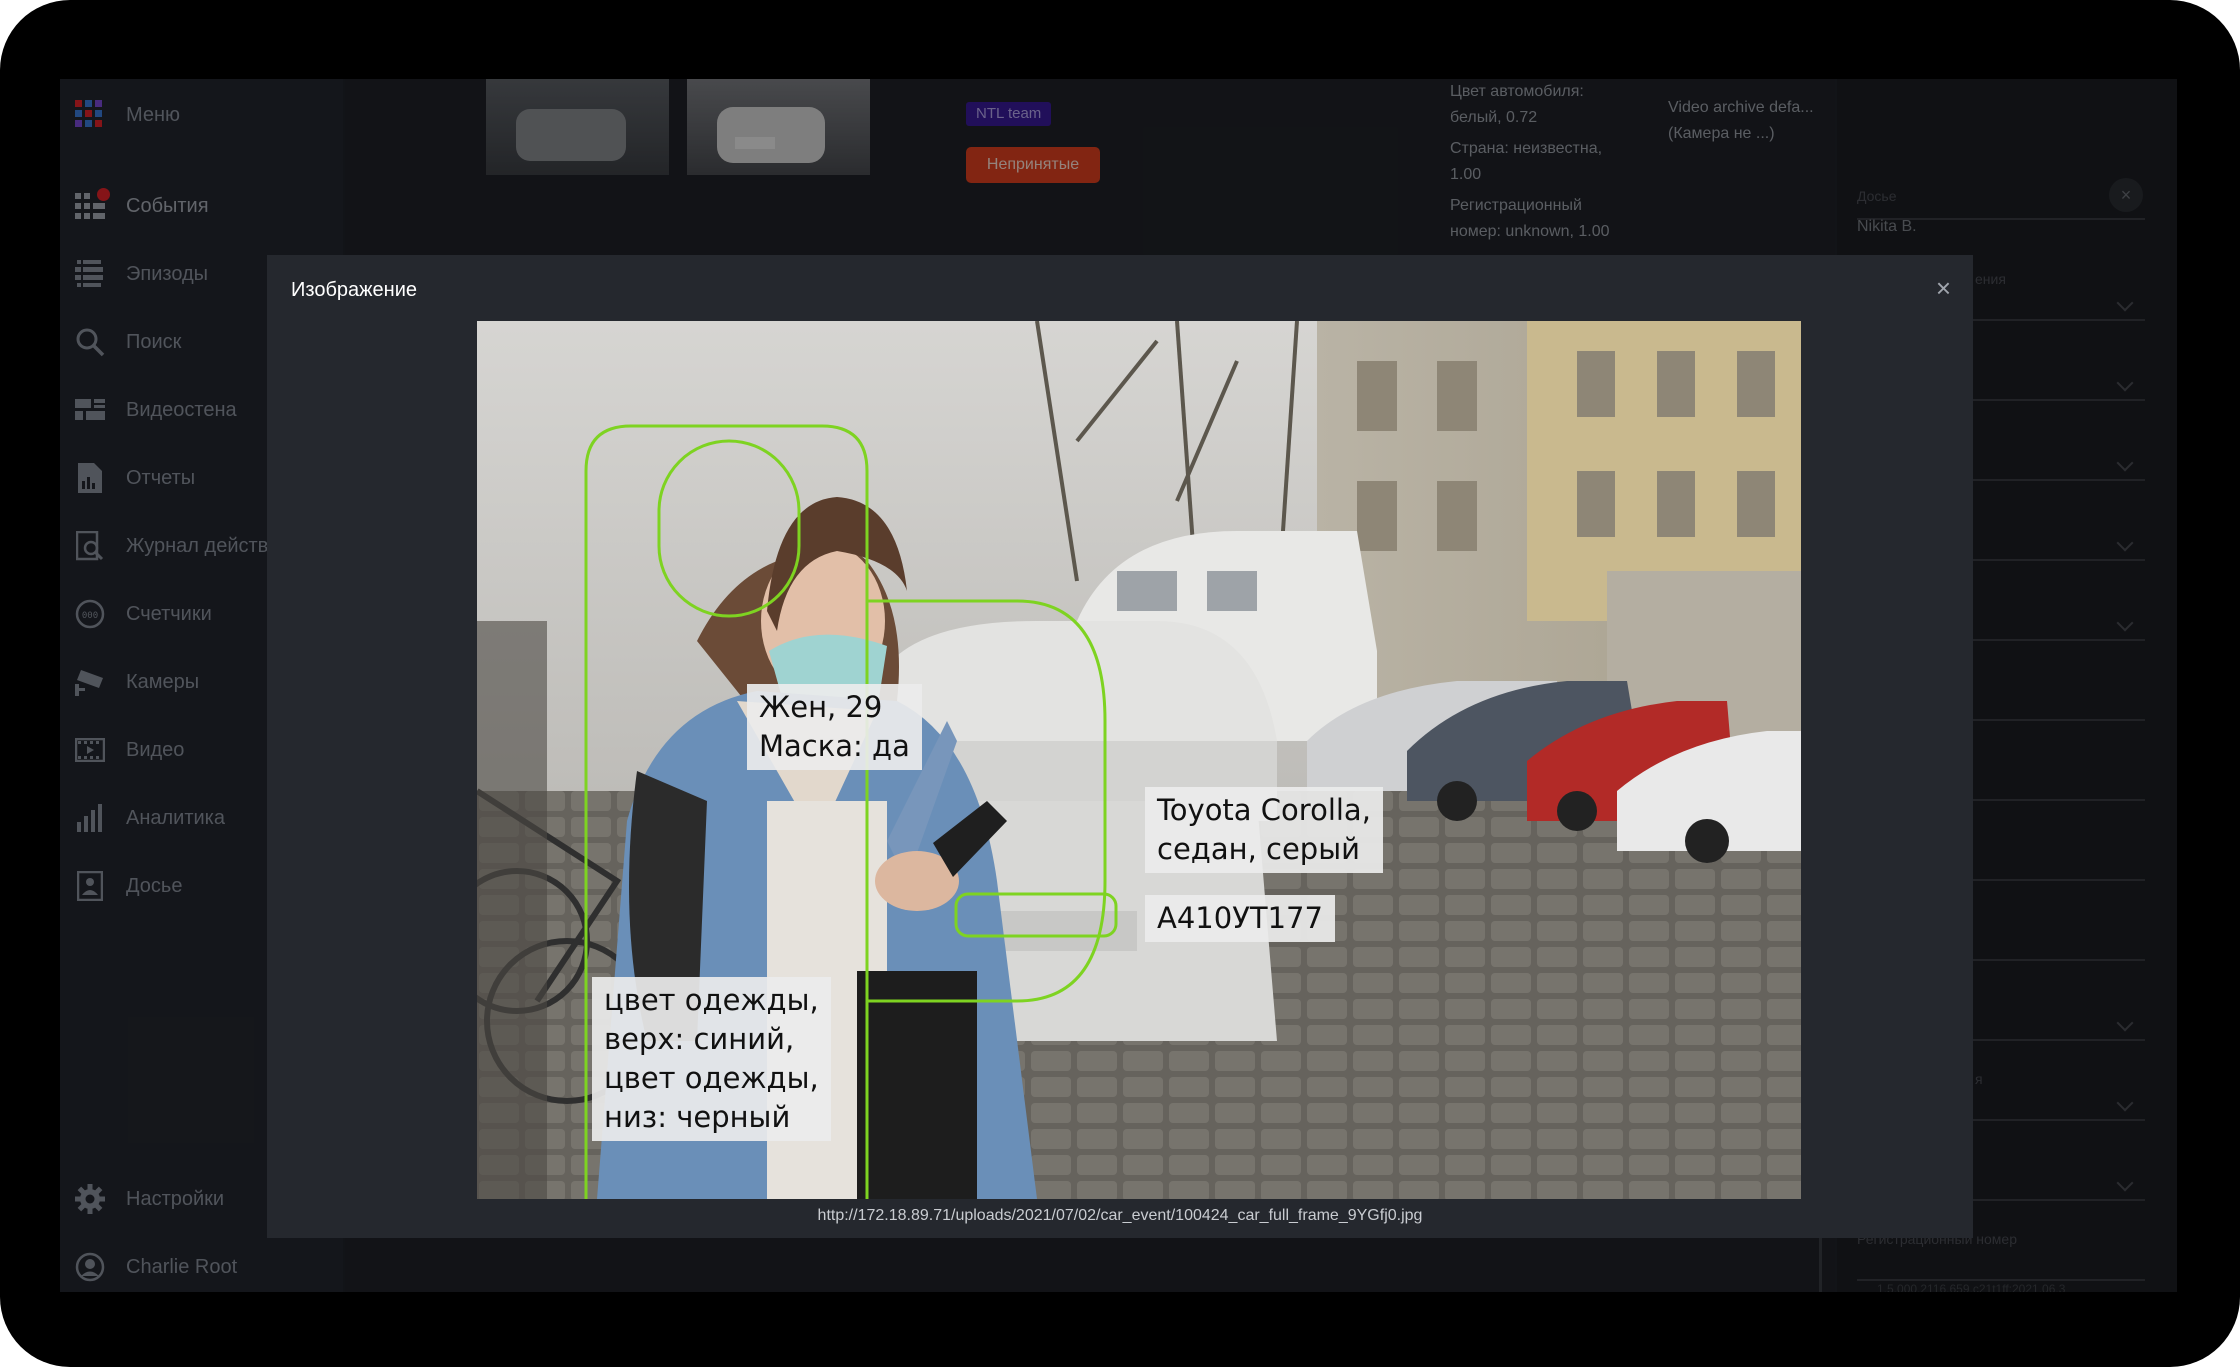 The image size is (2240, 1367). Describe the element at coordinates (90, 410) in the screenshot. I see `videowall-icon` at that location.